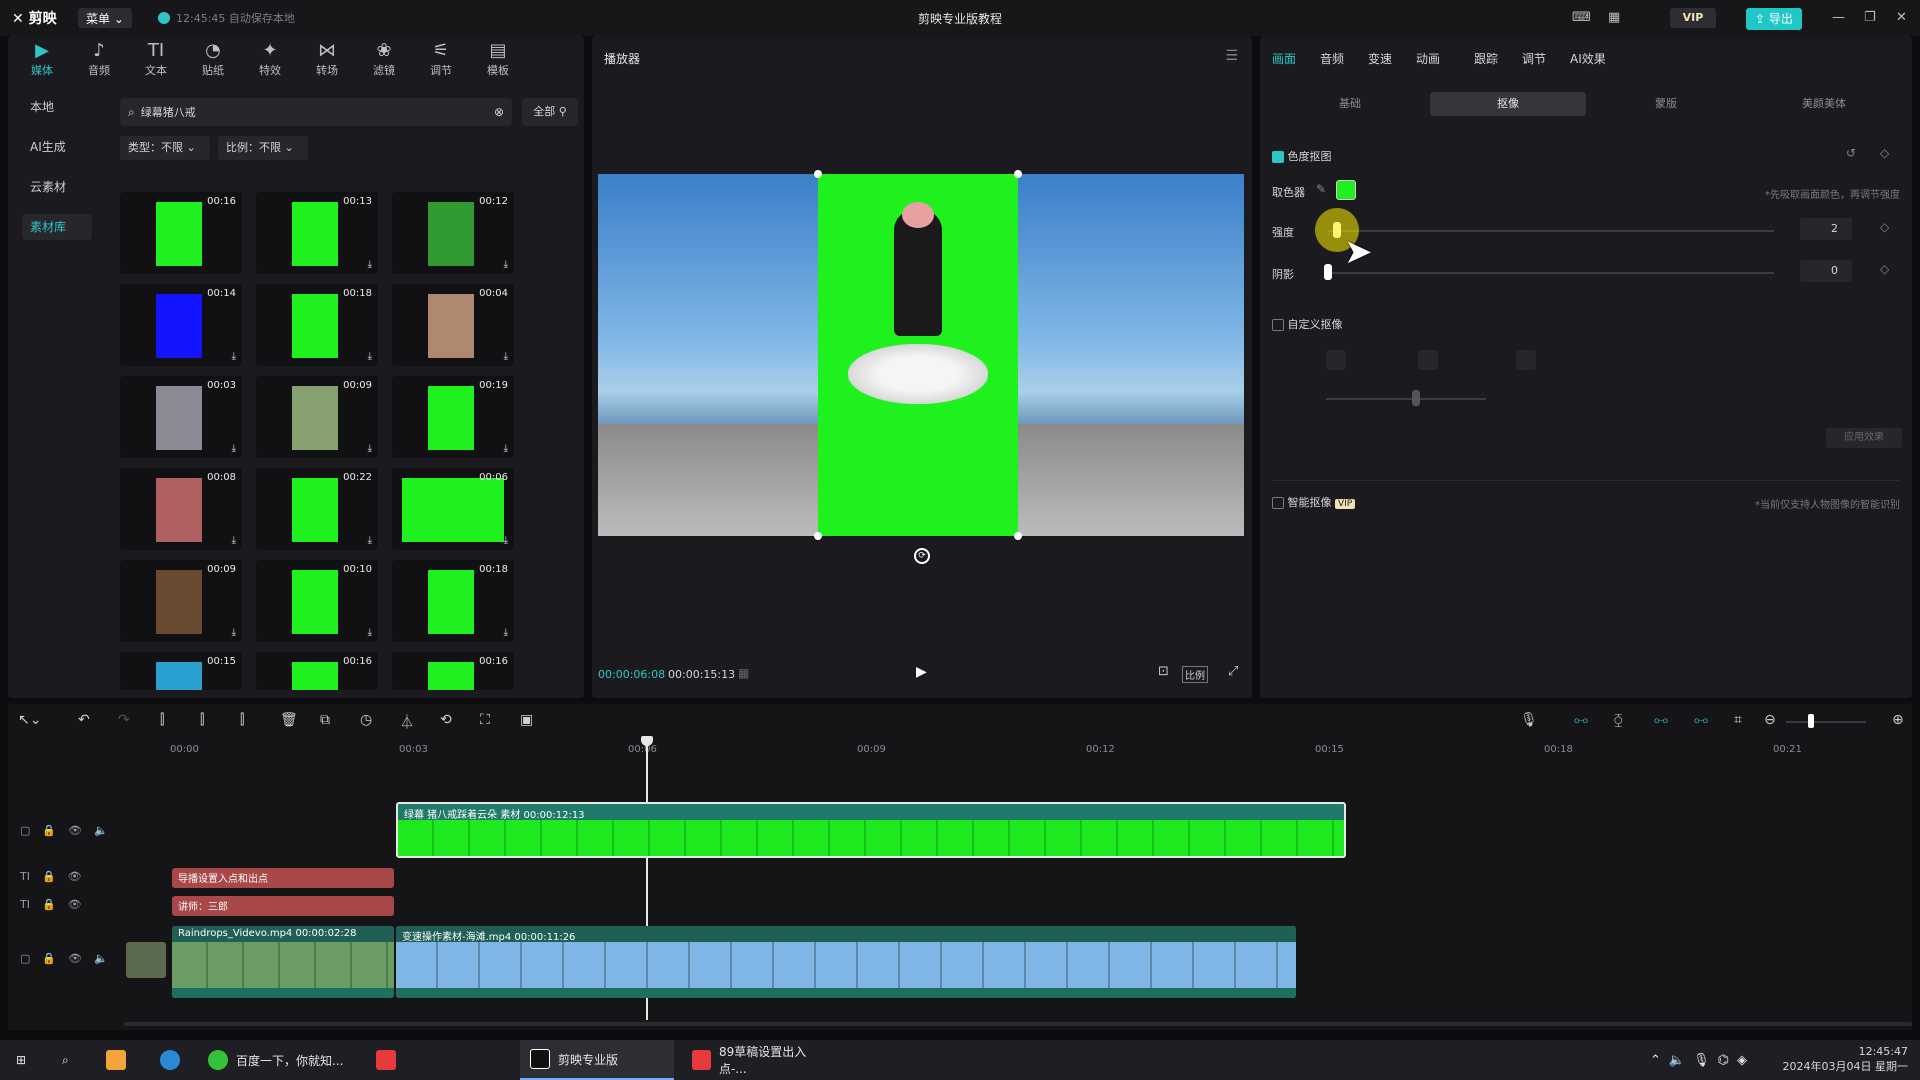 The width and height of the screenshot is (1920, 1080). What do you see at coordinates (84, 720) in the screenshot?
I see `undo-icon: ↶` at bounding box center [84, 720].